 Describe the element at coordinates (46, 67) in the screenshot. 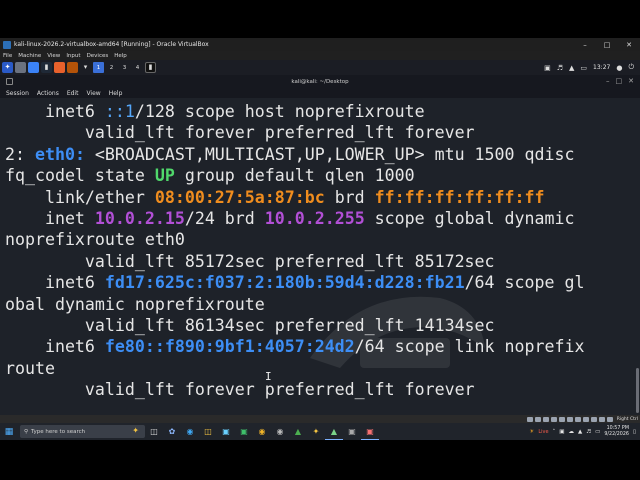

I see `terminal-launcher-icon: ▮` at that location.